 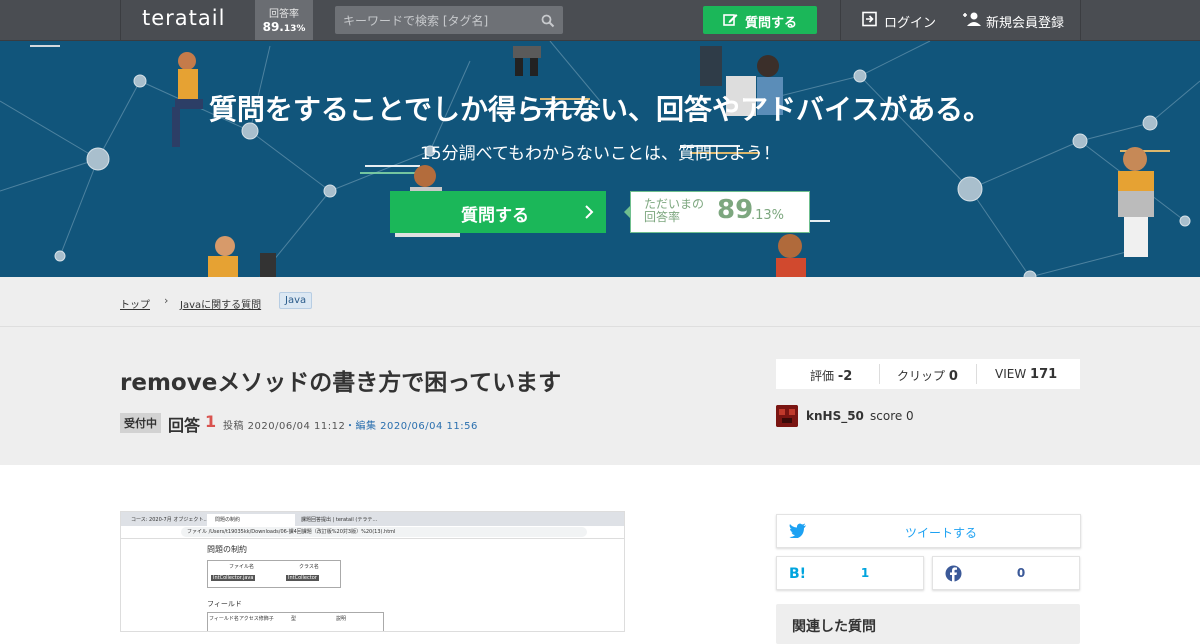 What do you see at coordinates (1011, 374) in the screenshot?
I see `view-label: VIEW` at bounding box center [1011, 374].